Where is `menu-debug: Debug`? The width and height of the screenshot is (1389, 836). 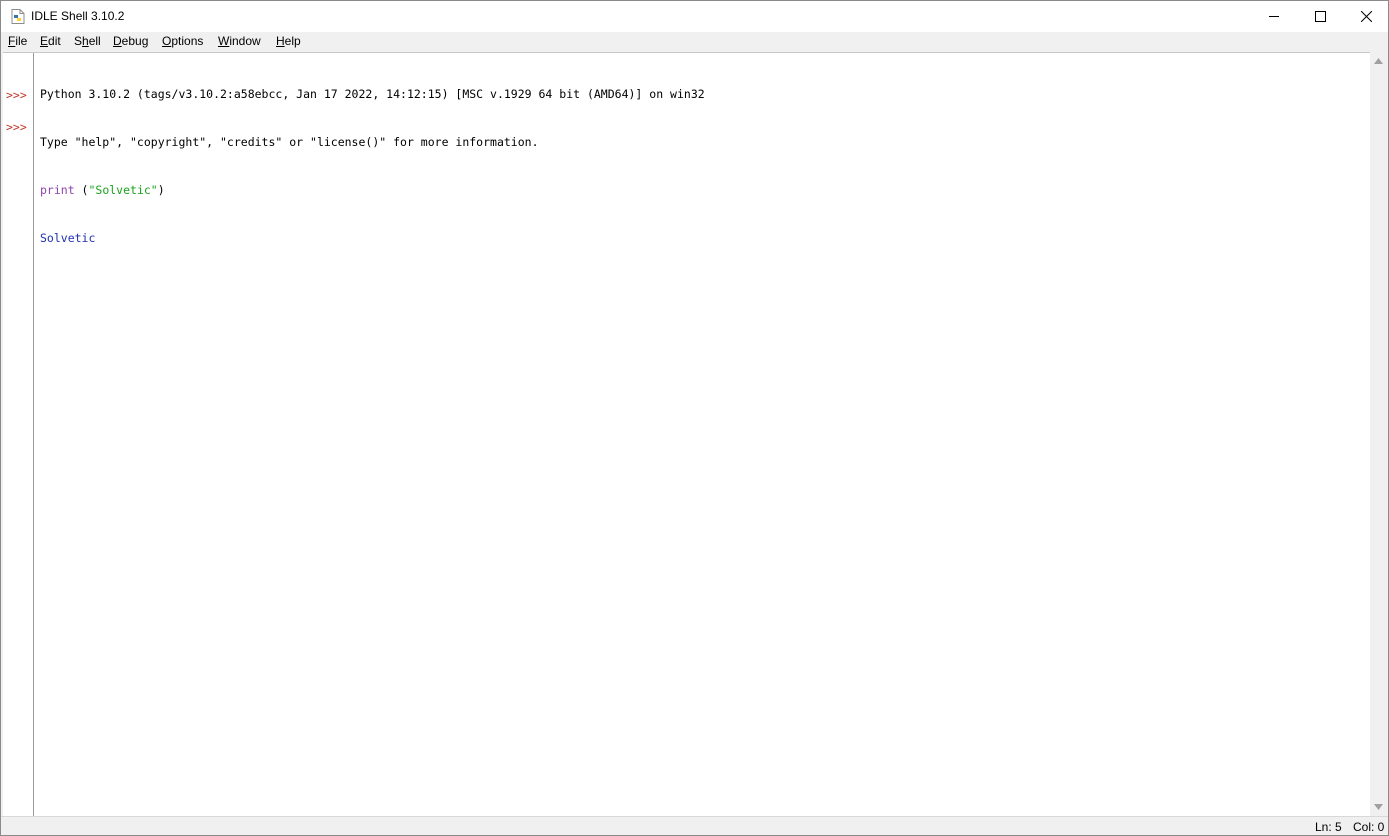 menu-debug: Debug is located at coordinates (130, 41).